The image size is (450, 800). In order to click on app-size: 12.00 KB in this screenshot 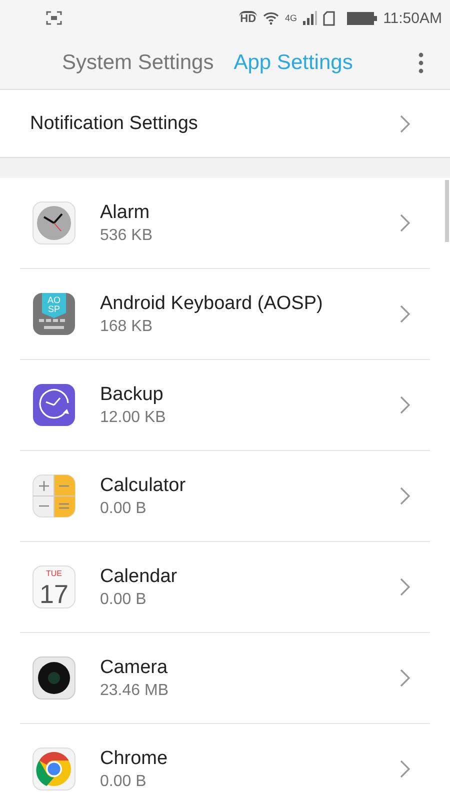, I will do `click(133, 417)`.